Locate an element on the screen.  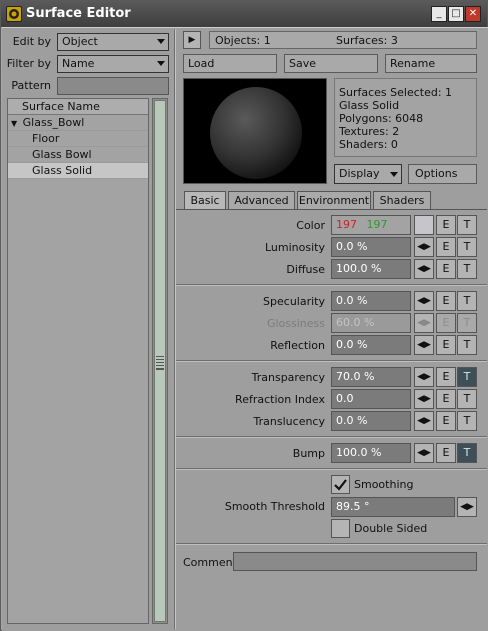
color-envelope-button: E is located at coordinates (446, 225).